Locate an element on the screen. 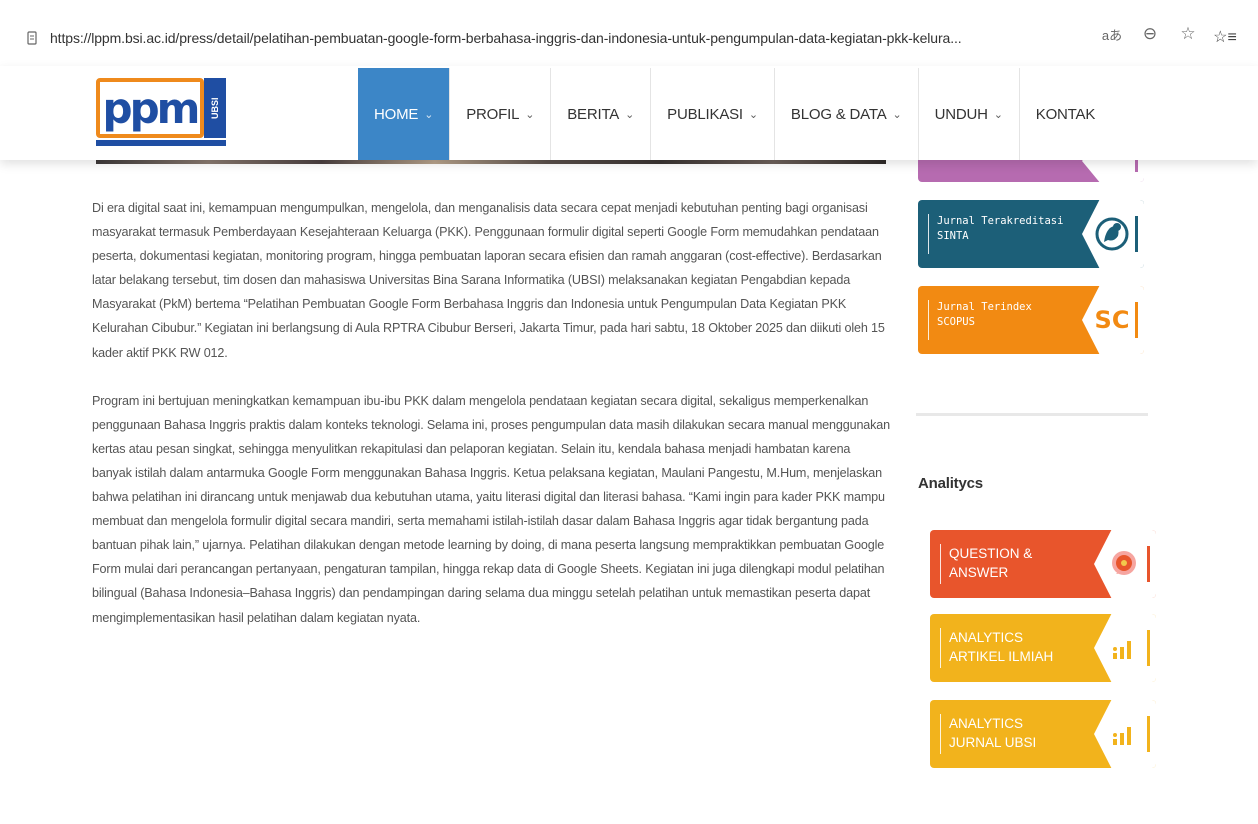 This screenshot has height=824, width=1258. analytics-heading: Analitycs is located at coordinates (950, 483).